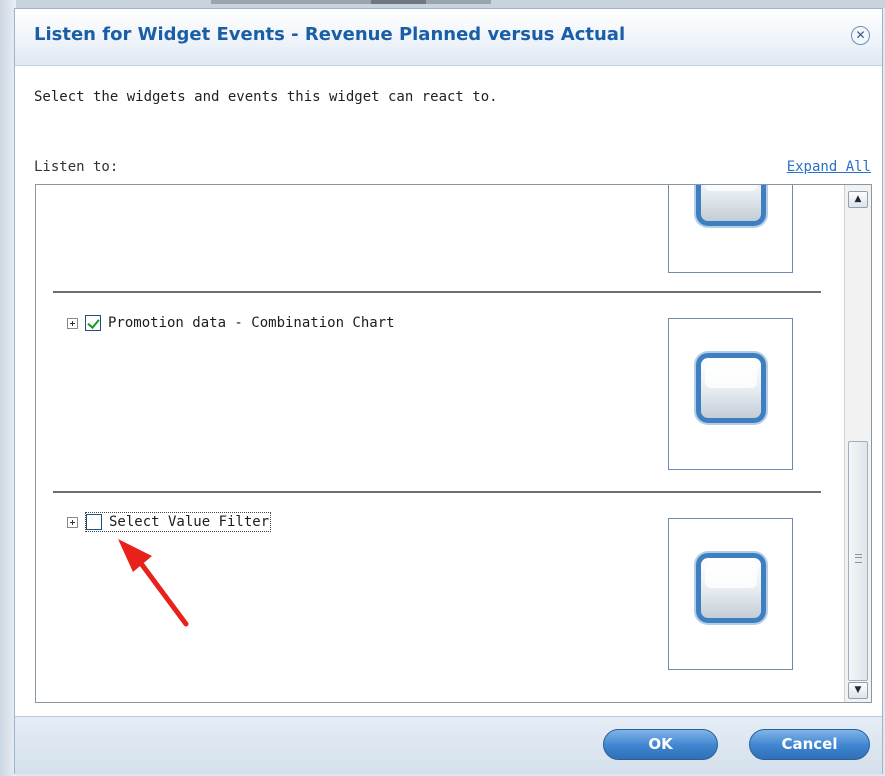  I want to click on widget-label: Promotion data - Combination Chart, so click(251, 323).